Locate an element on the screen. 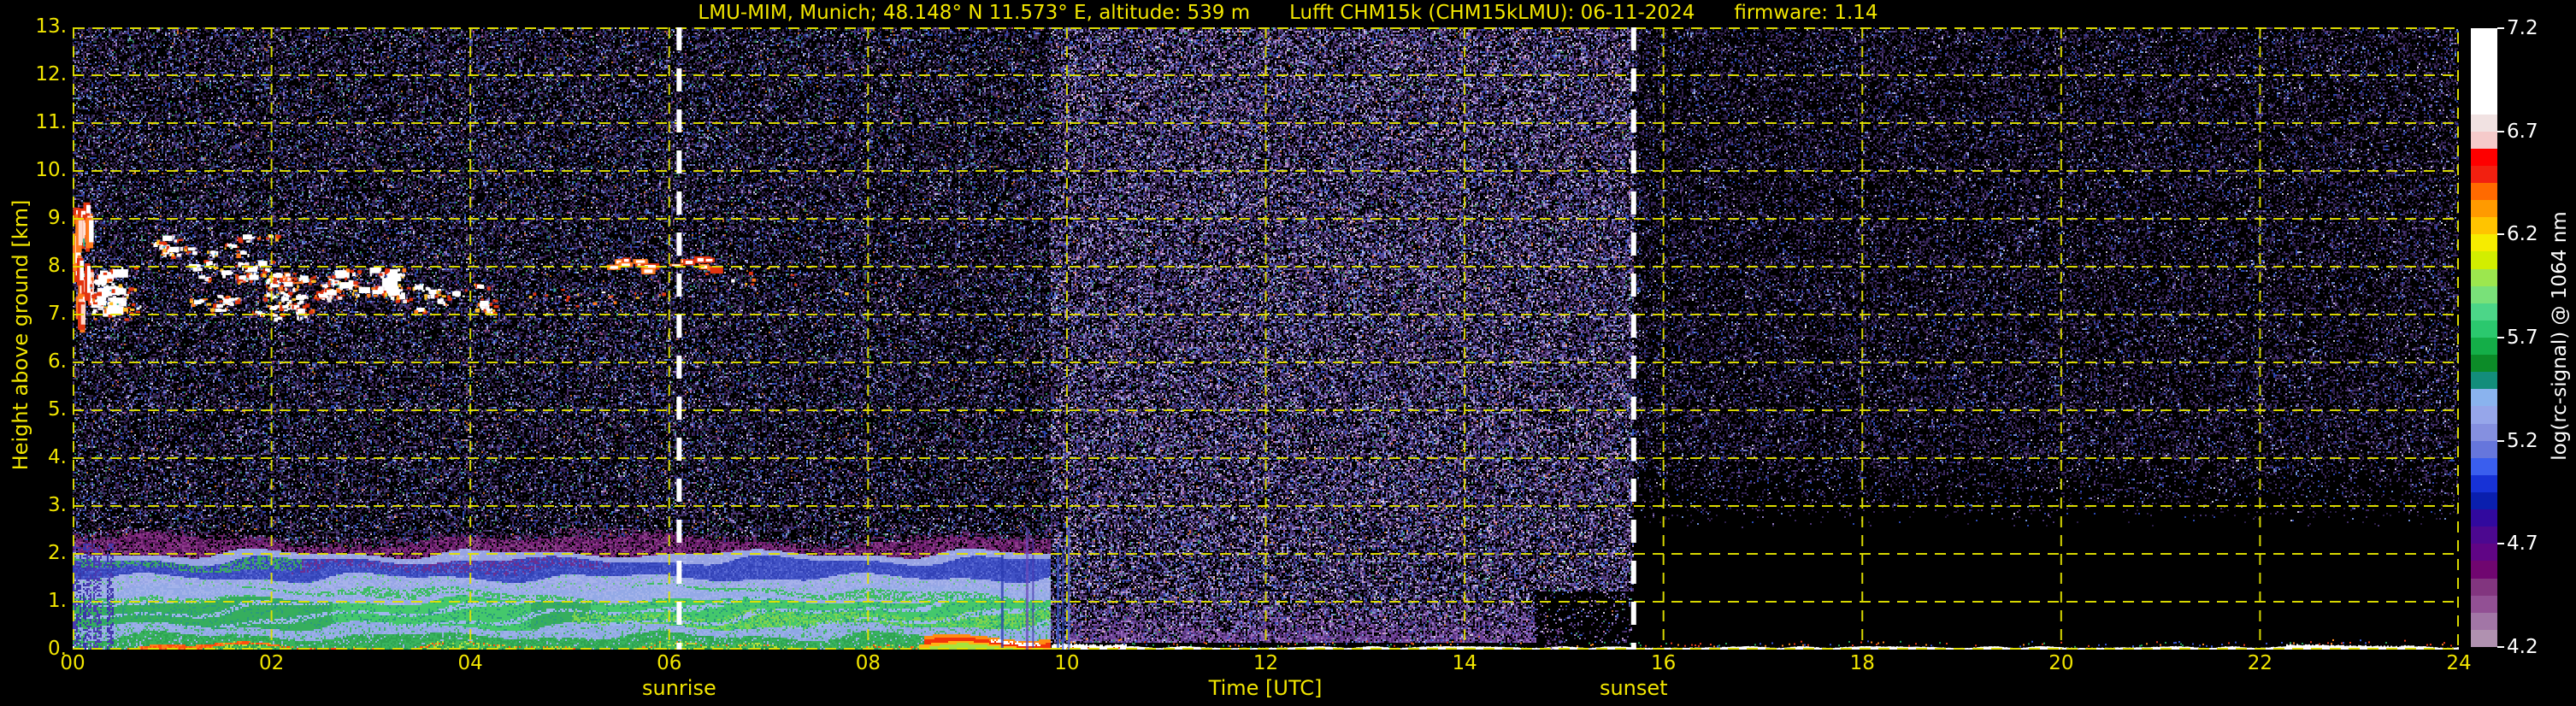 The height and width of the screenshot is (706, 2576). x-tick-label: 12 is located at coordinates (1266, 663).